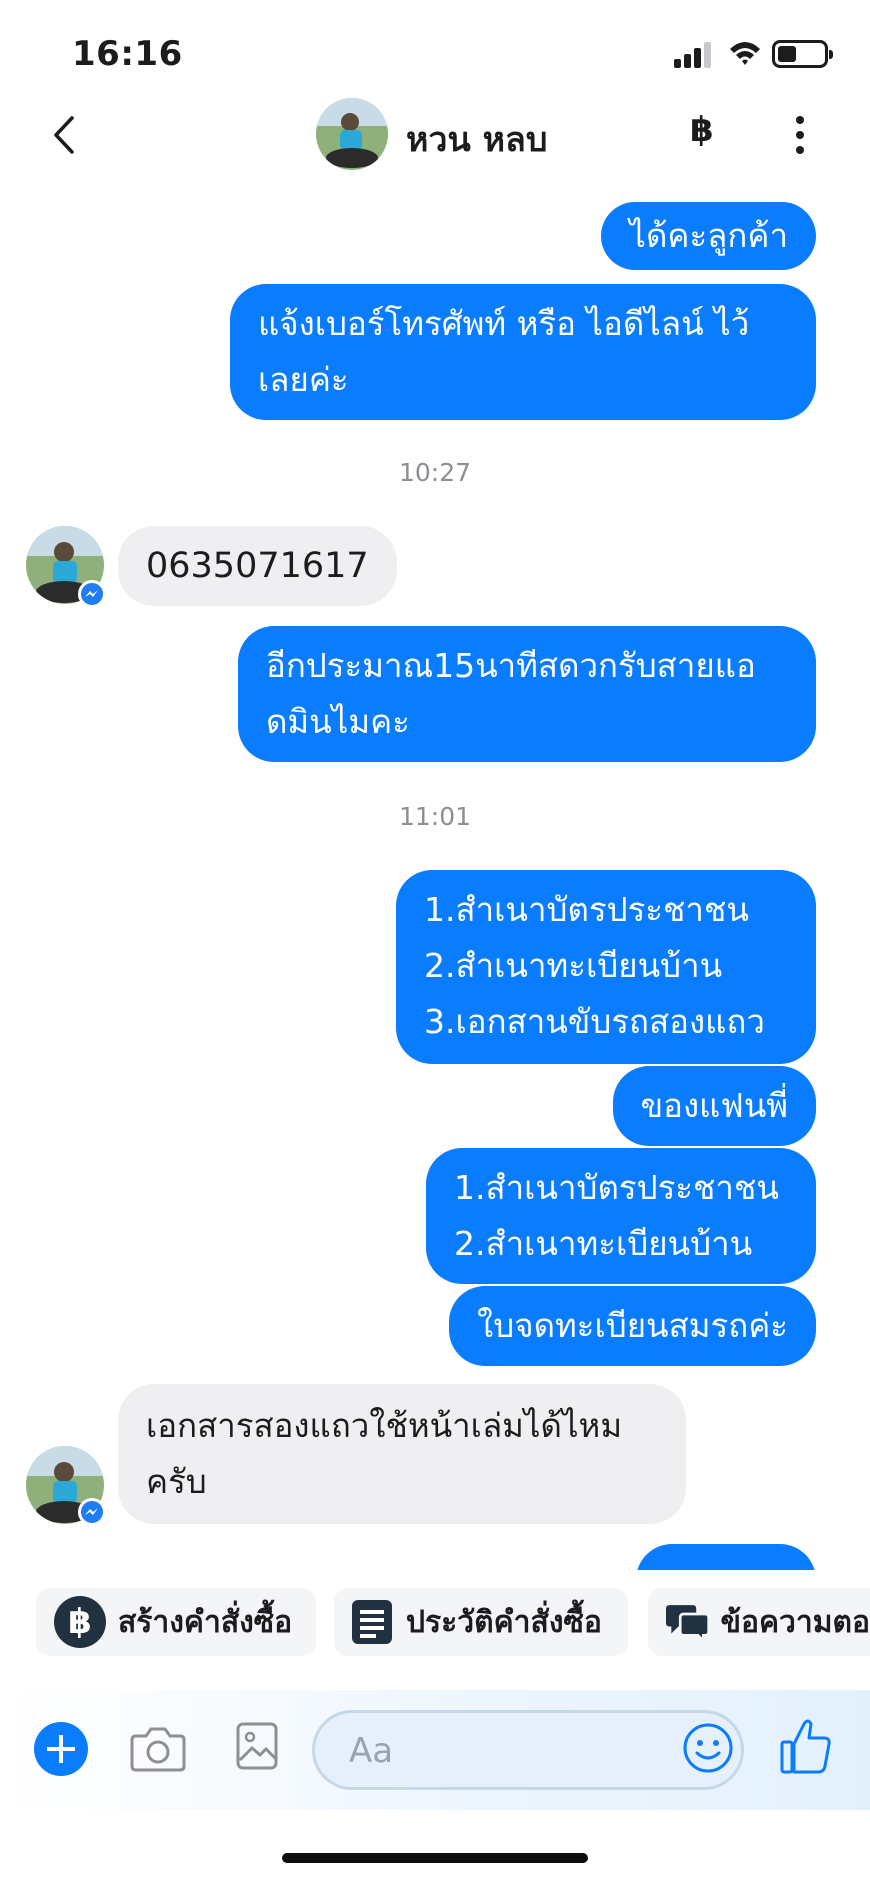  Describe the element at coordinates (527, 694) in the screenshot. I see `outgoing-message: อีกประมาณ15นาทีสดวกรับสายแอ ดมินไมคะ` at that location.